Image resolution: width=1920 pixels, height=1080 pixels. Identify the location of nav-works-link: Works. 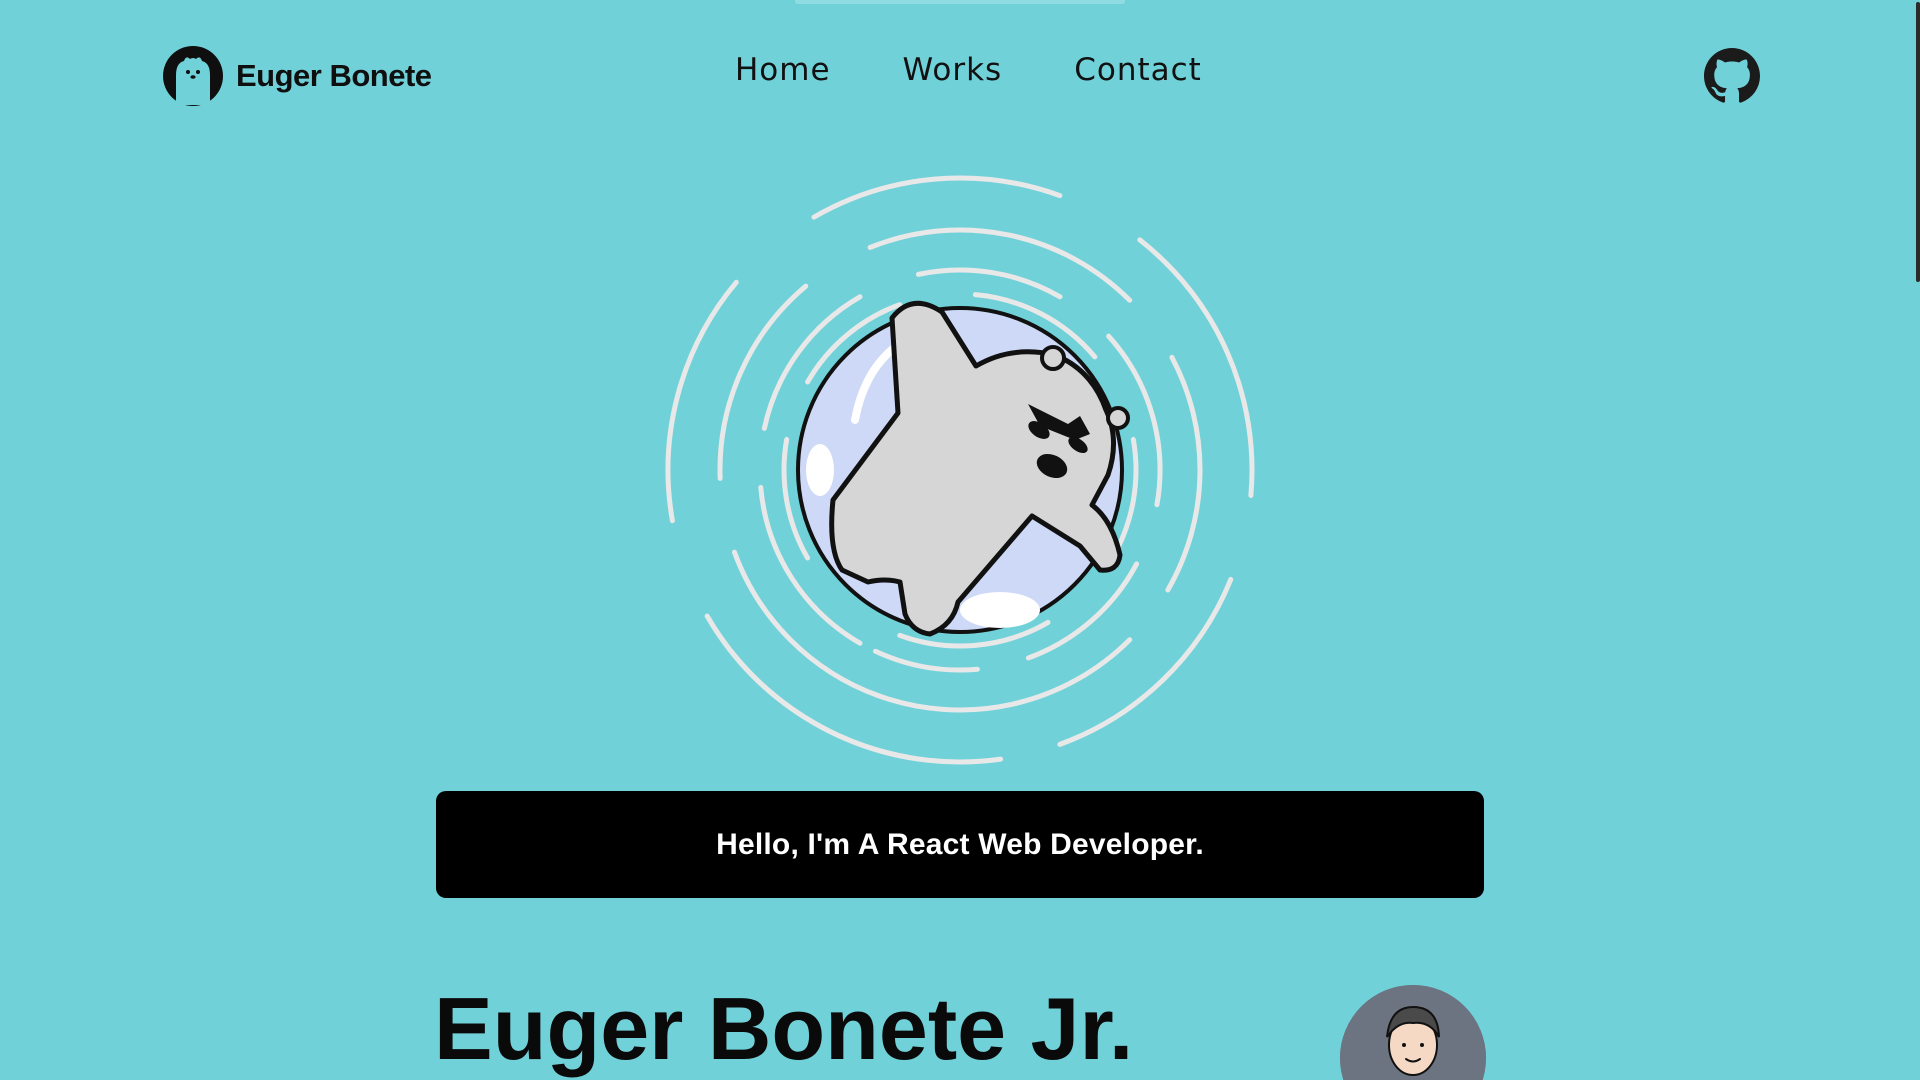
(953, 70).